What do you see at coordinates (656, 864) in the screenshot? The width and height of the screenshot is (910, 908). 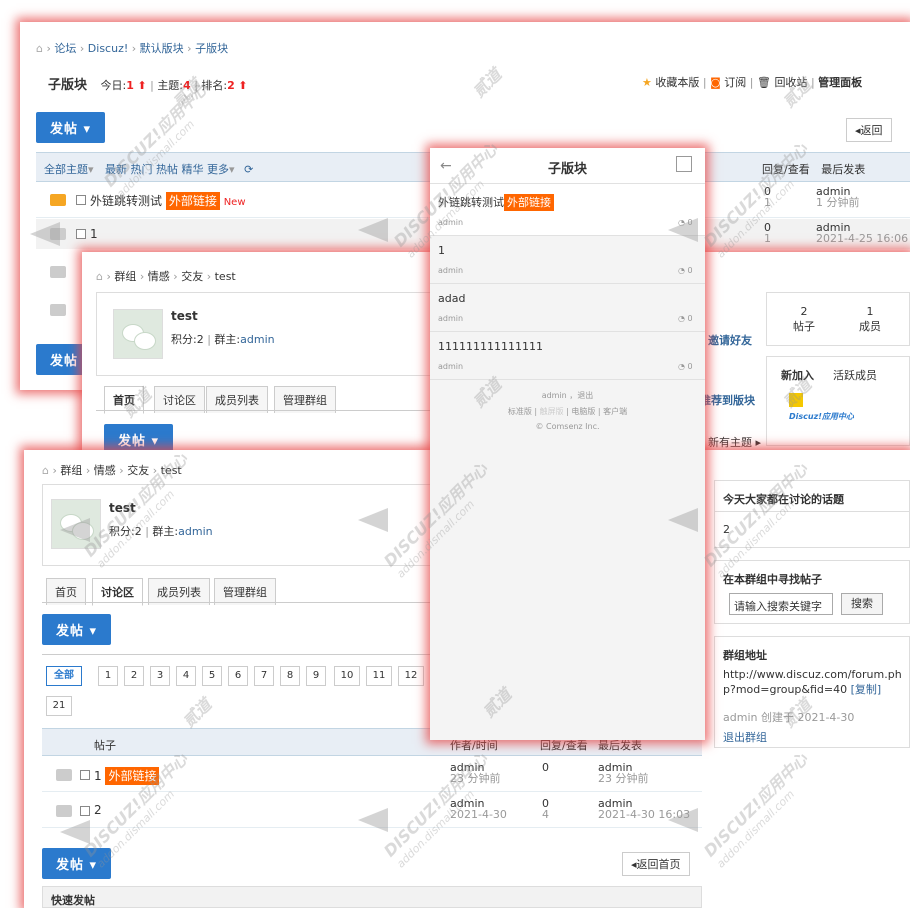 I see `back-home-button: ◂返回首页` at bounding box center [656, 864].